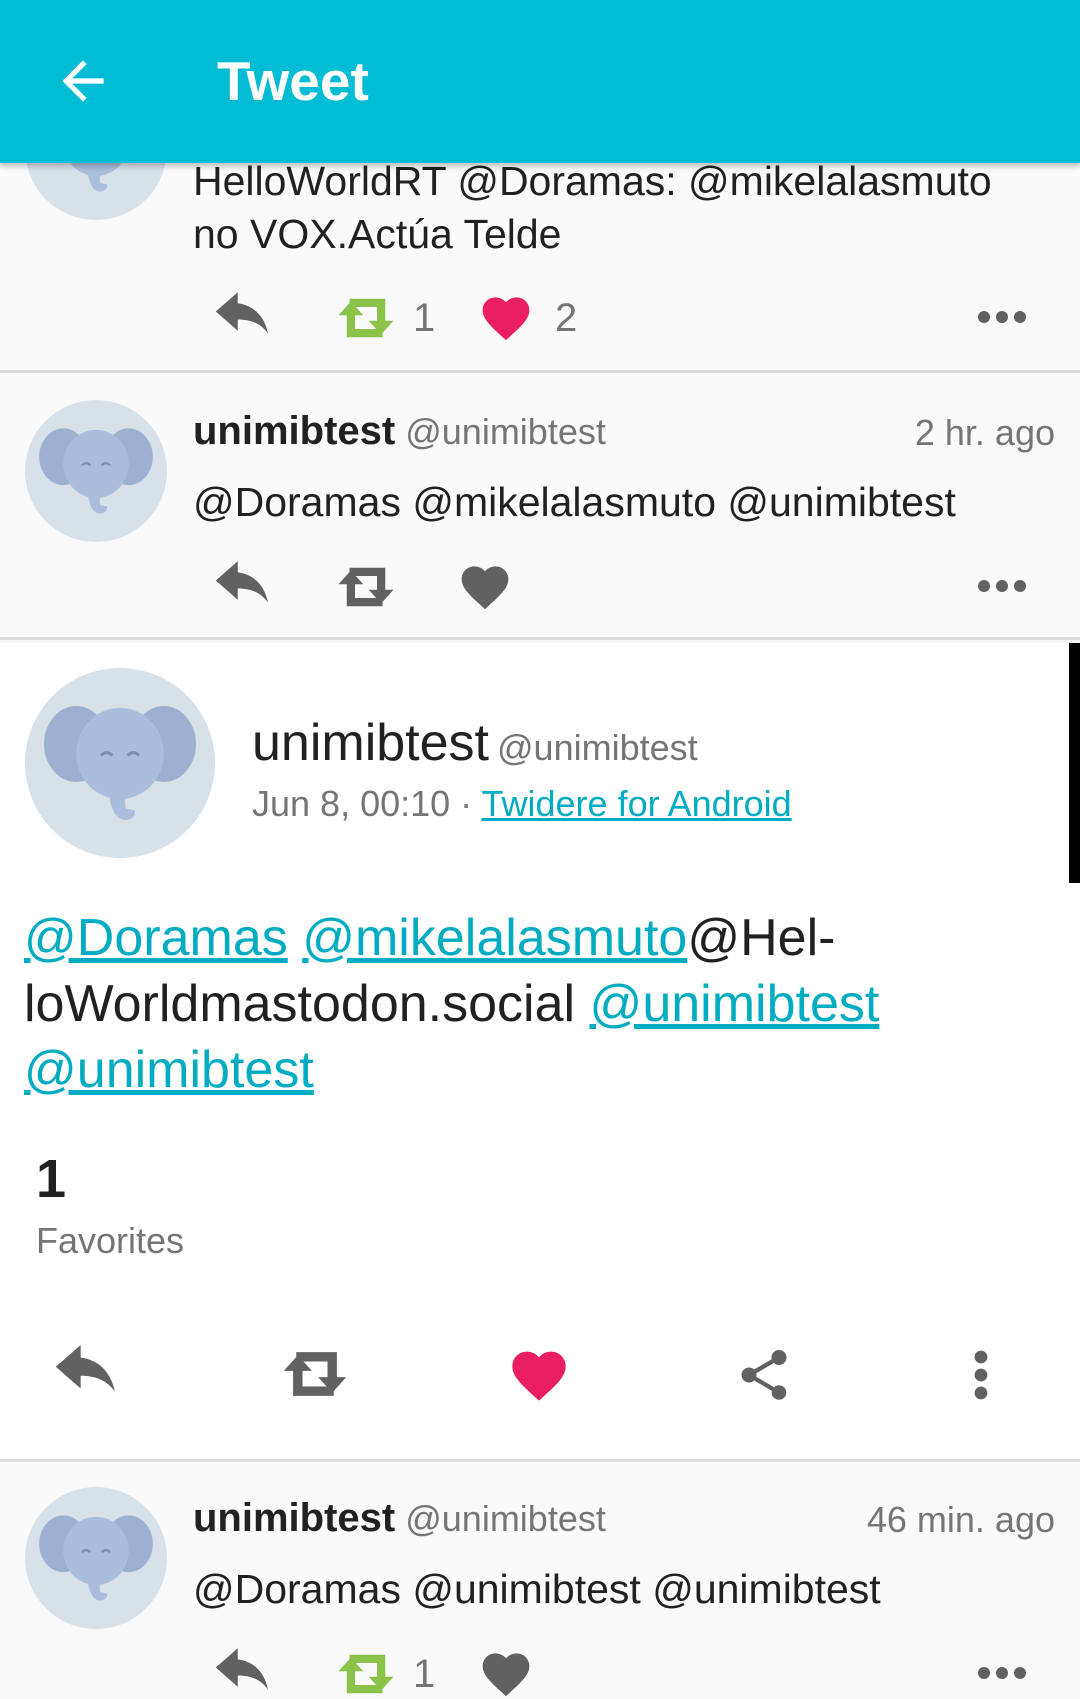  I want to click on detail-meta: Jun 8, 00:10 · Twidere for Android, so click(522, 804).